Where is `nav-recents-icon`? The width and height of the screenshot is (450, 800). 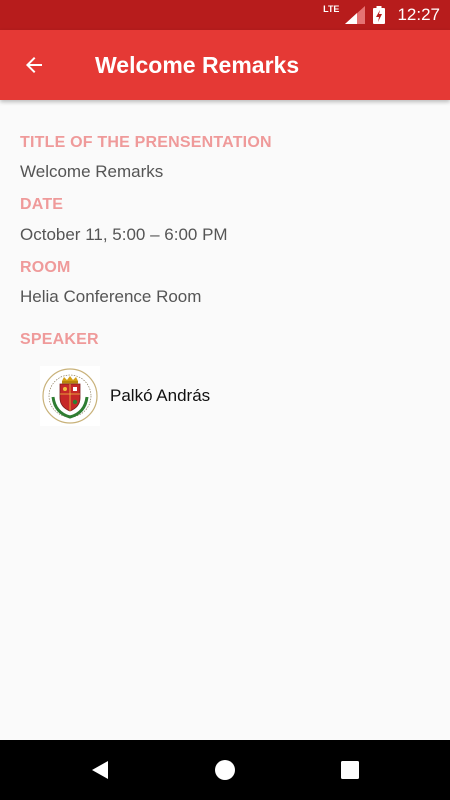 nav-recents-icon is located at coordinates (350, 770).